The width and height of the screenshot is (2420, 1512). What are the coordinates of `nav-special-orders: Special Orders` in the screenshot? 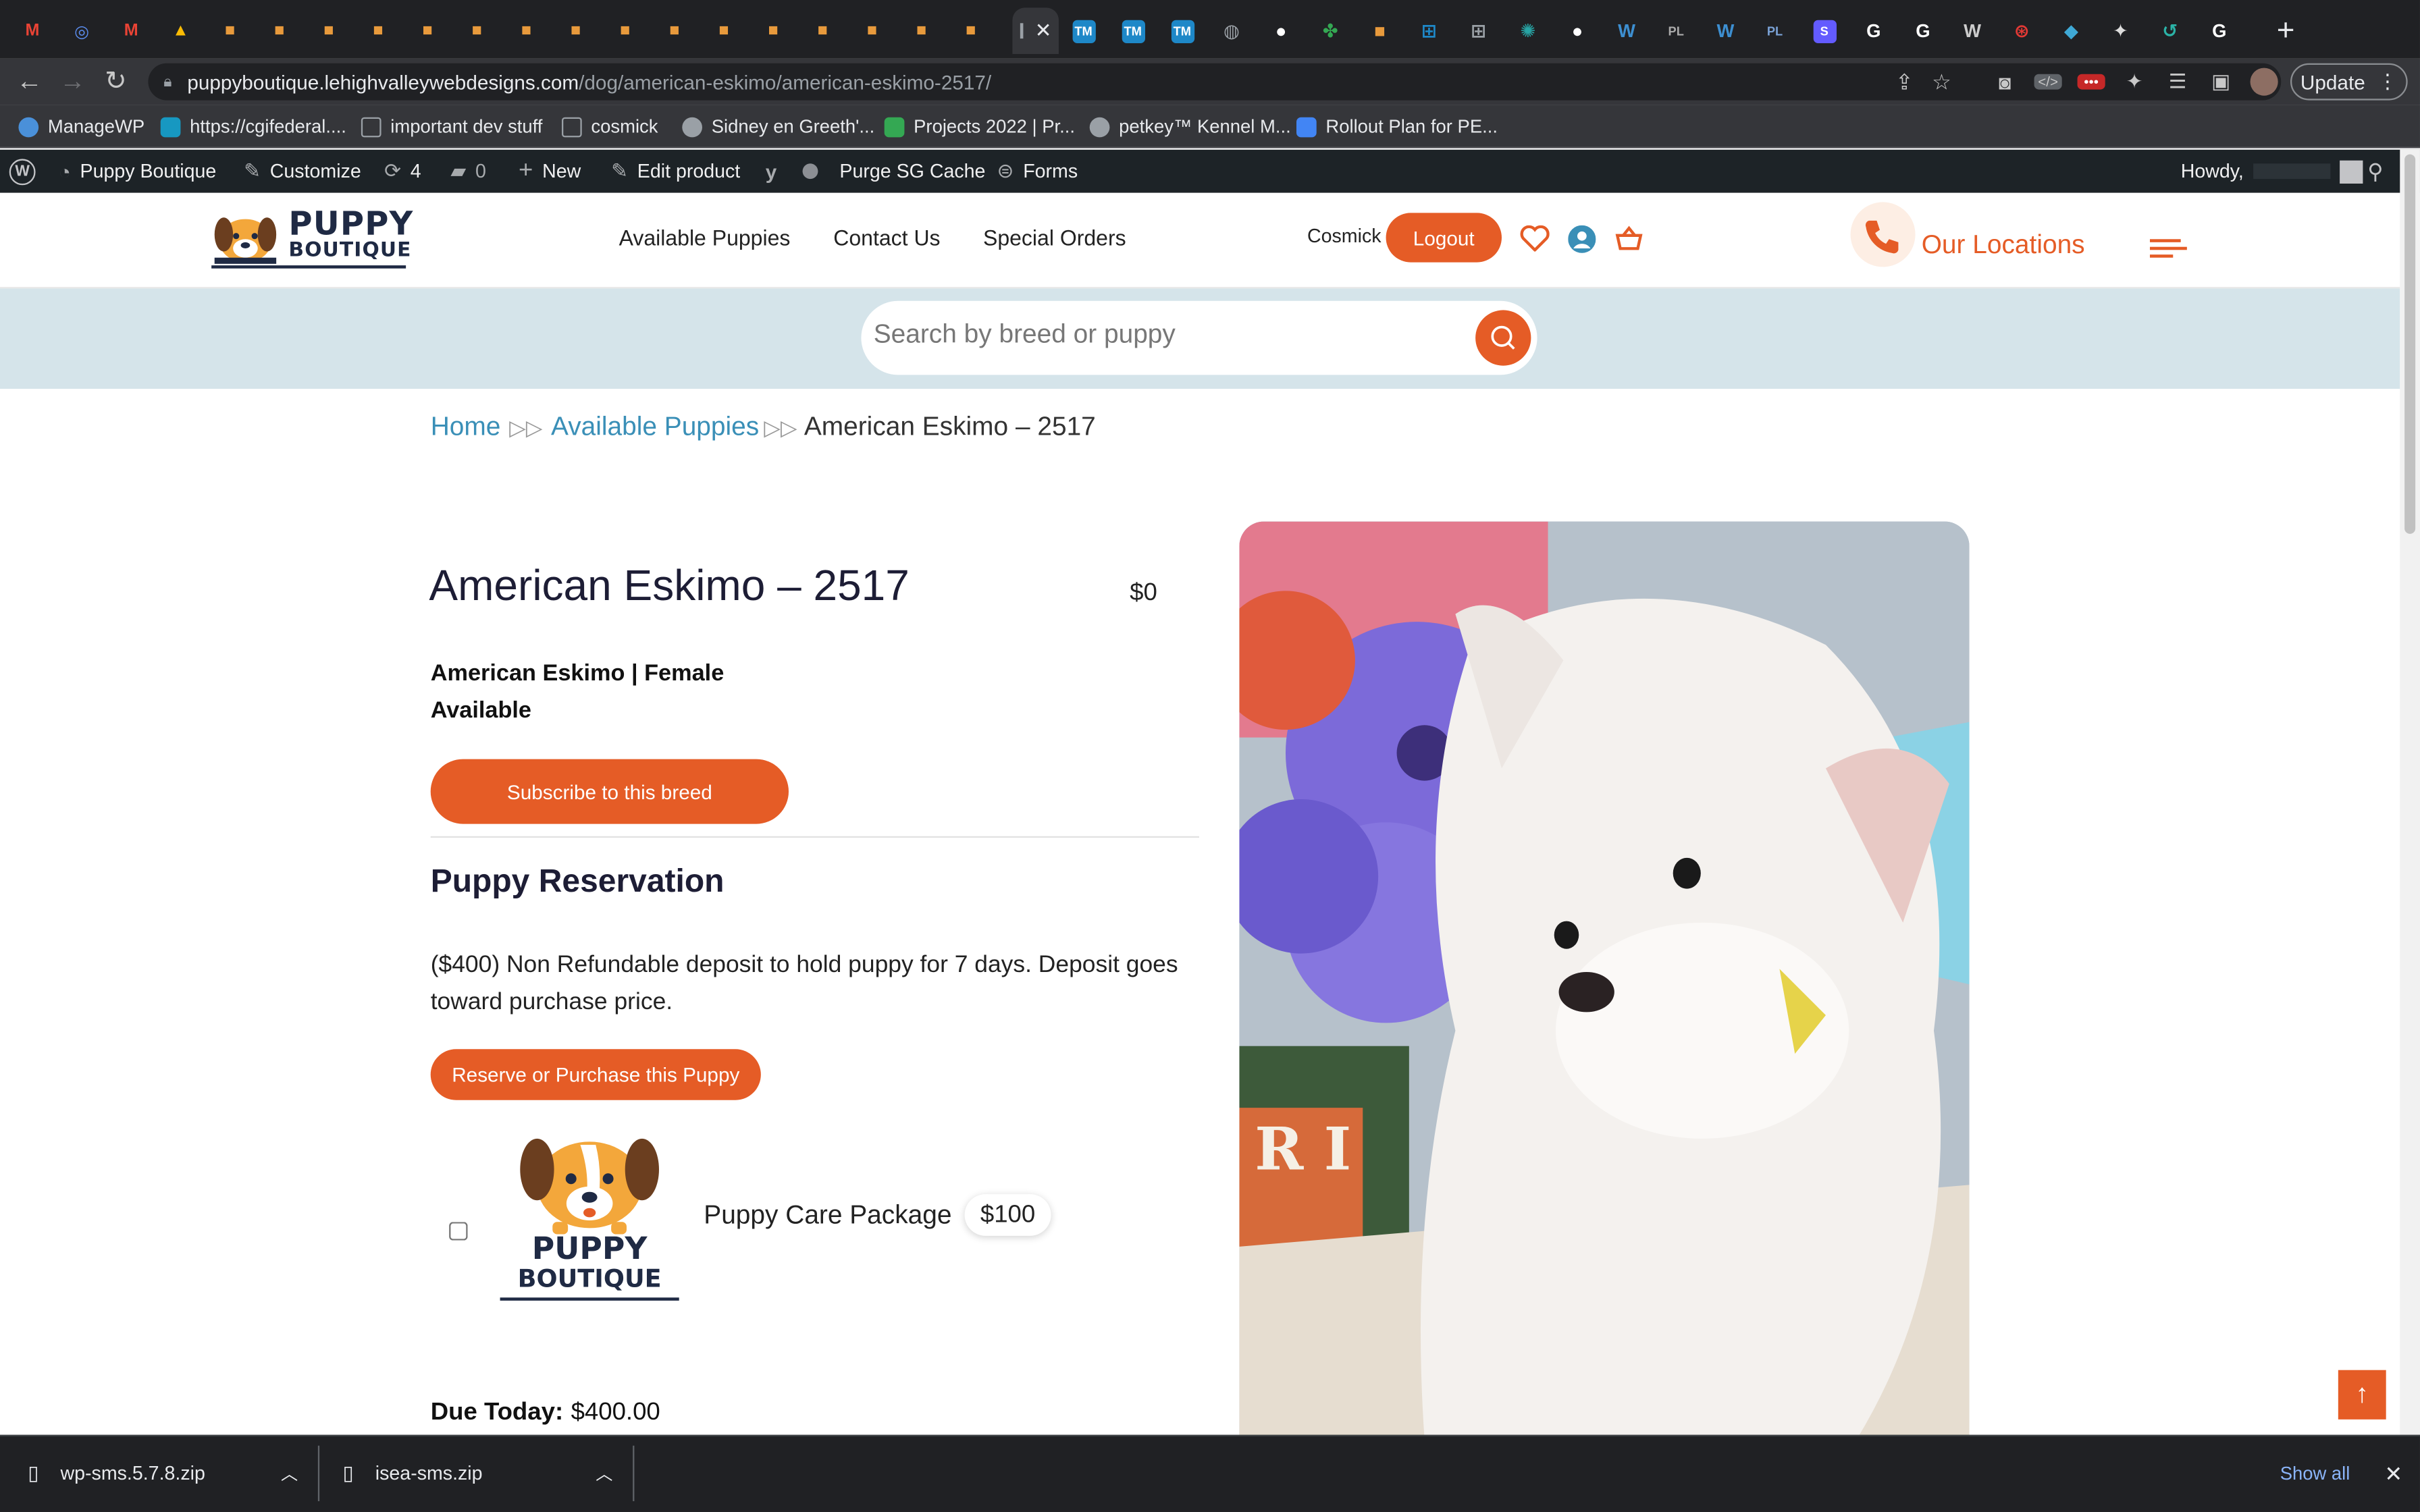 It's located at (1054, 237).